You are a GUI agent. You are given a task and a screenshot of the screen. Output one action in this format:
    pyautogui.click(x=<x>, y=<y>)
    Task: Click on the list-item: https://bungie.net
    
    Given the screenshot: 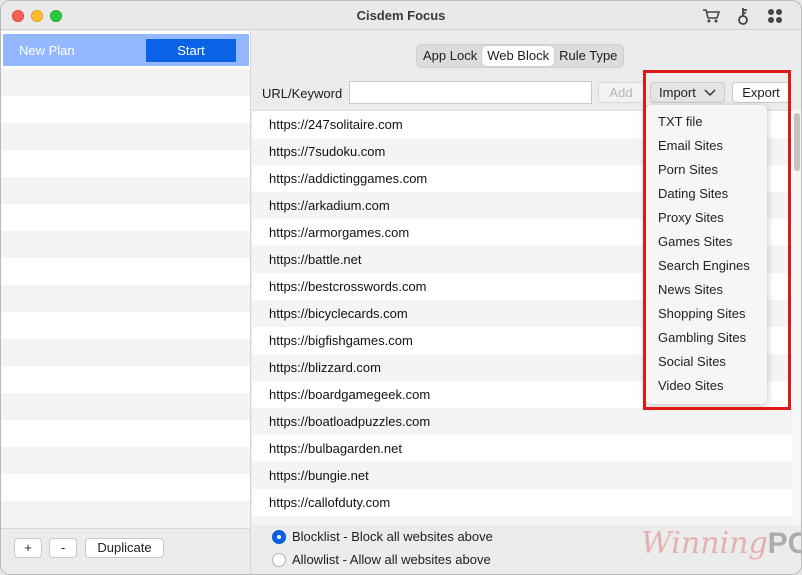 What is the action you would take?
    pyautogui.click(x=522, y=475)
    